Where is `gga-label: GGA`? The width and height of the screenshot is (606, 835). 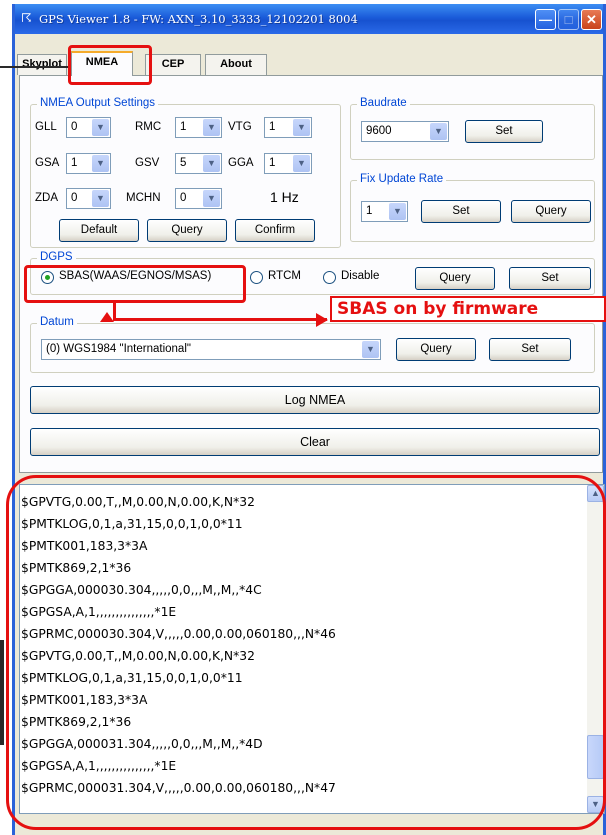
gga-label: GGA is located at coordinates (241, 163).